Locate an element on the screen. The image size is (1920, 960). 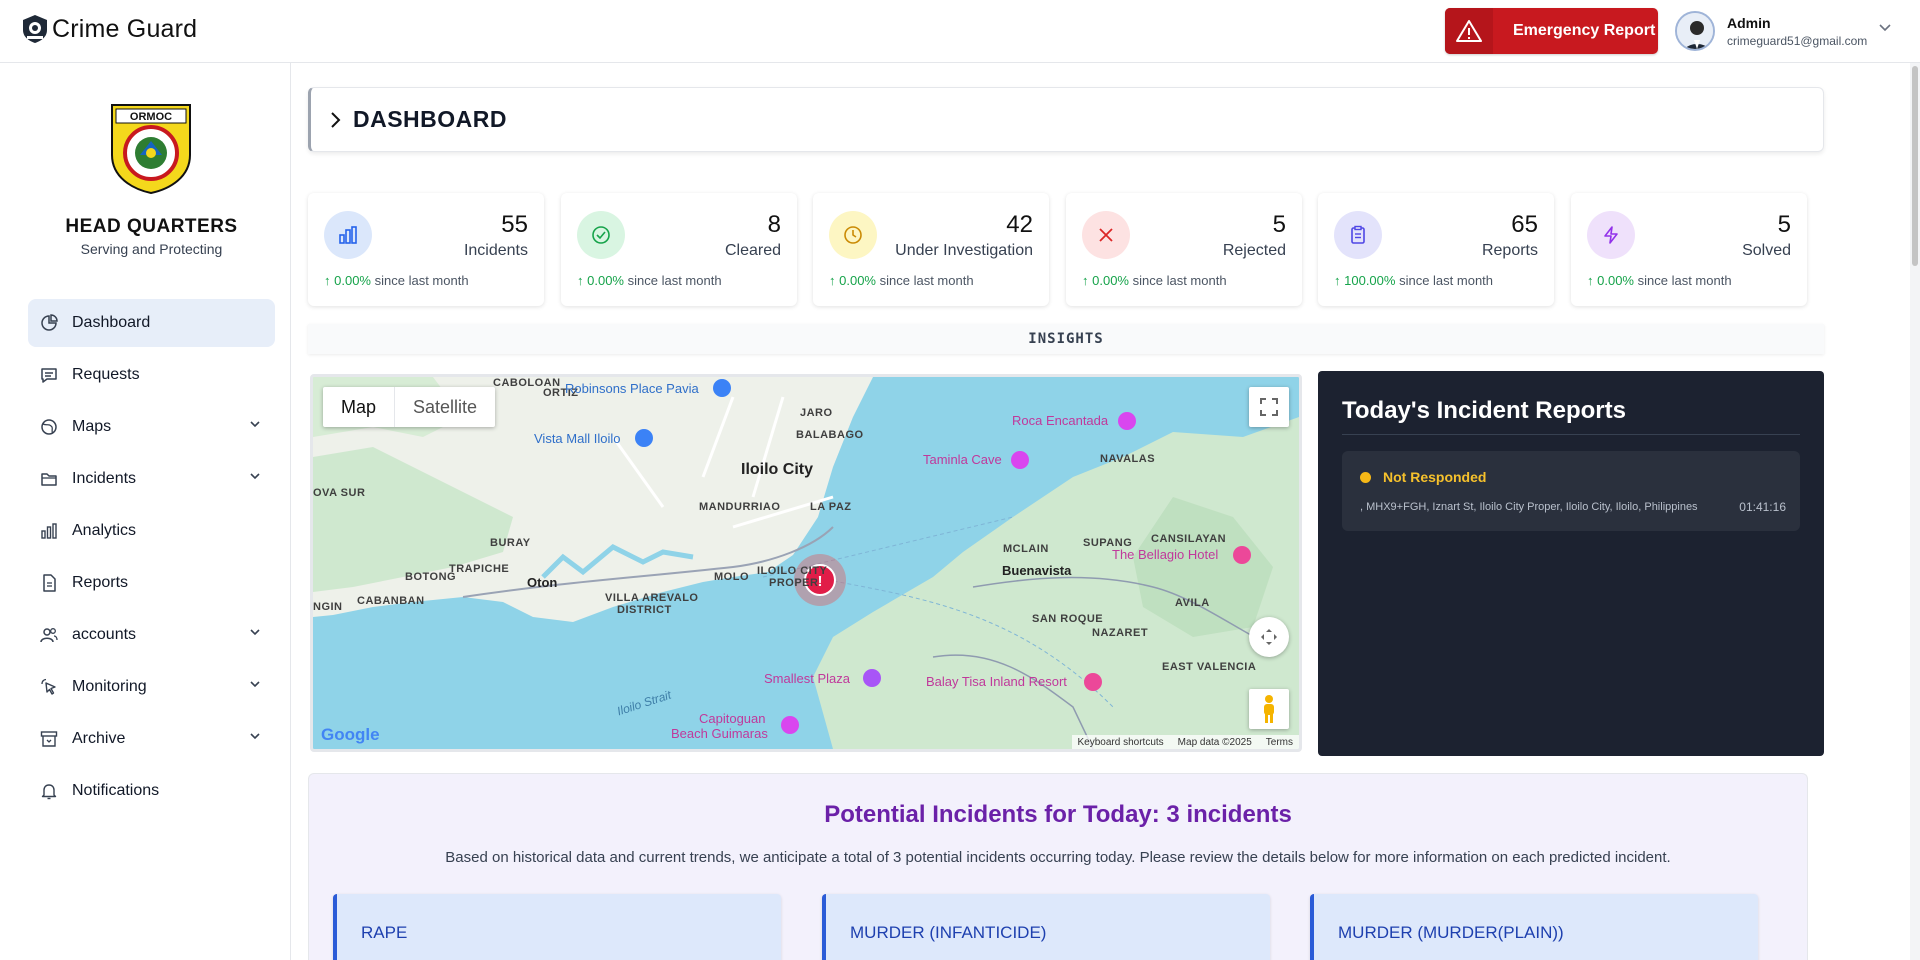
archive-icon is located at coordinates (49, 739).